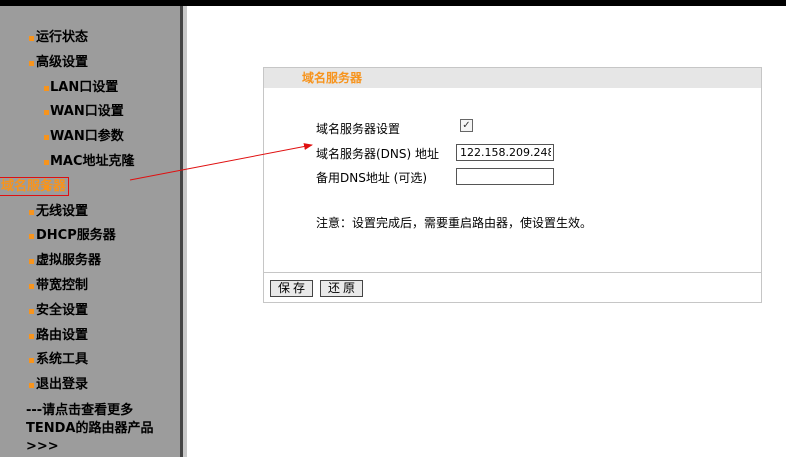 Image resolution: width=786 pixels, height=457 pixels. I want to click on sidebar-item-label: 运行状态, so click(62, 37).